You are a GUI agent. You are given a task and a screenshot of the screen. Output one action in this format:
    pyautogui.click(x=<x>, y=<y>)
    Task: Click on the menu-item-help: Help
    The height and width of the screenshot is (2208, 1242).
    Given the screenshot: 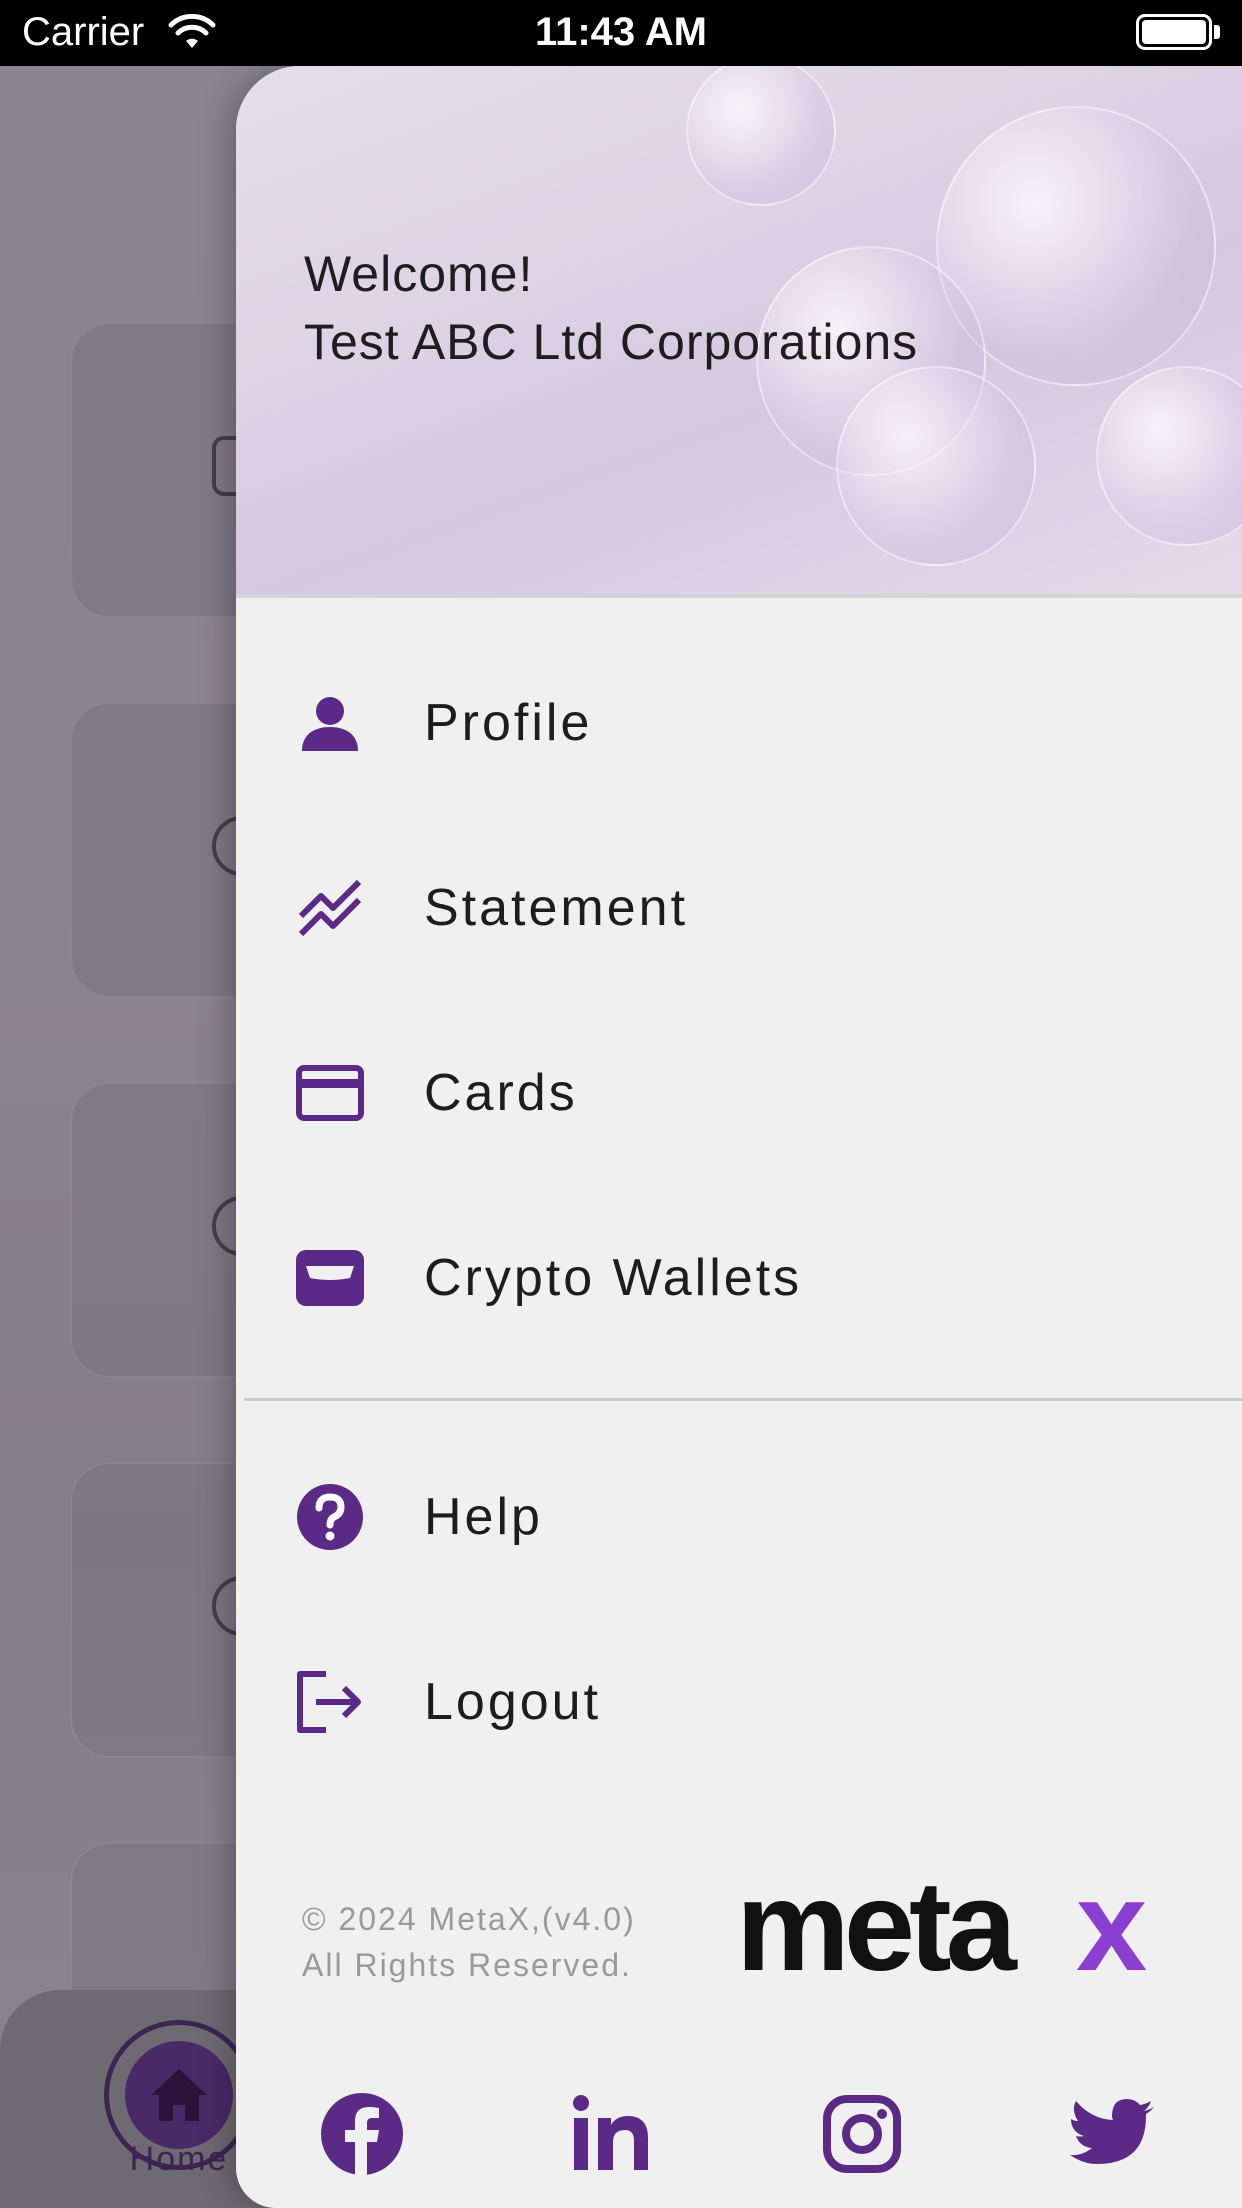 What is the action you would take?
    pyautogui.click(x=739, y=1517)
    